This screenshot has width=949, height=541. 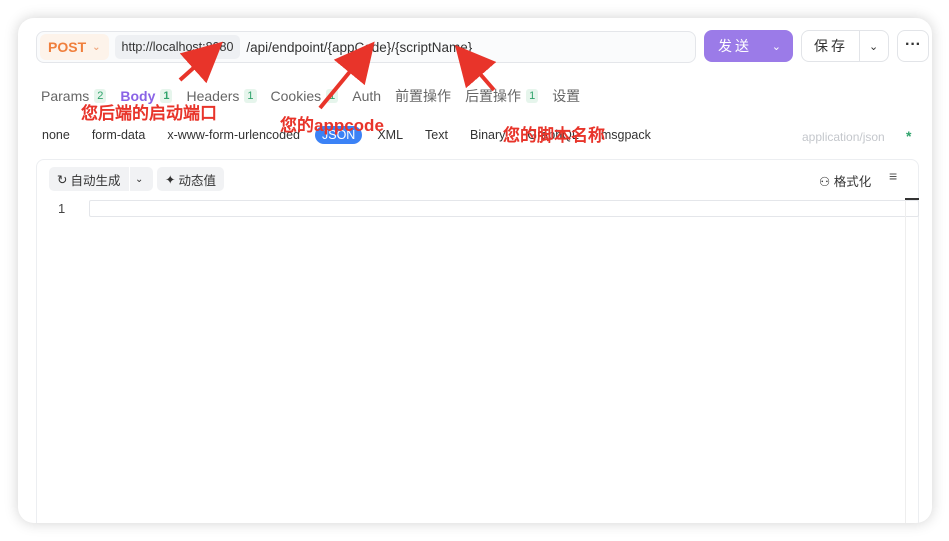 What do you see at coordinates (332, 125) in the screenshot?
I see `annotation-appcode: 您的appcode` at bounding box center [332, 125].